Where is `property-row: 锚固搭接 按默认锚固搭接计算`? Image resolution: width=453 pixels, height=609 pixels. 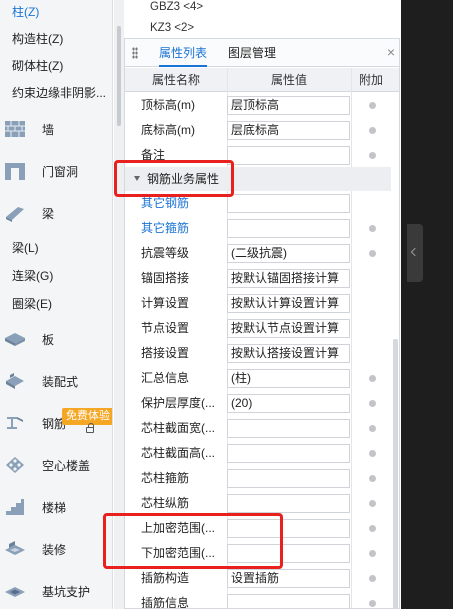 property-row: 锚固搭接 按默认锚固搭接计算 is located at coordinates (262, 278).